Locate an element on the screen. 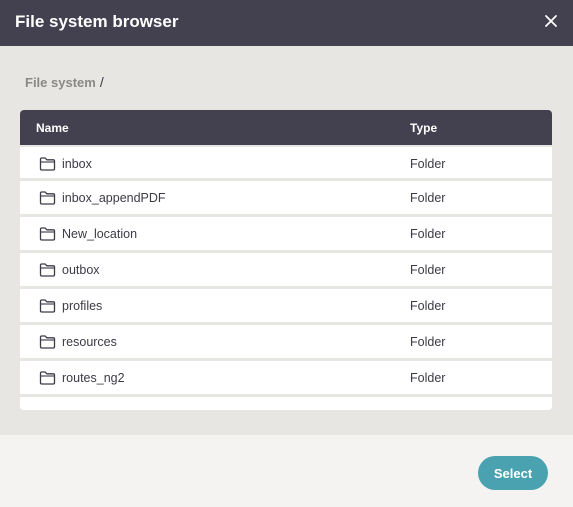  table-row-routes-ng2: routes_ng2 Folder is located at coordinates (286, 379).